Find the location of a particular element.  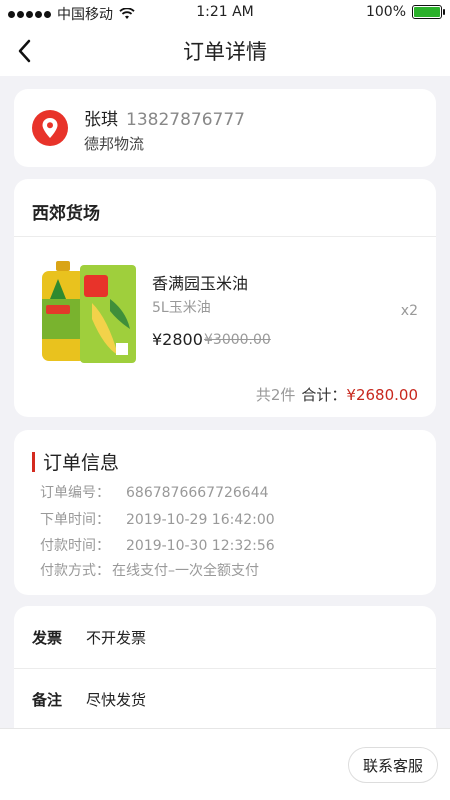

pay-time-row: 付款时间： 2019-10-30 12:32:56 is located at coordinates (157, 545).